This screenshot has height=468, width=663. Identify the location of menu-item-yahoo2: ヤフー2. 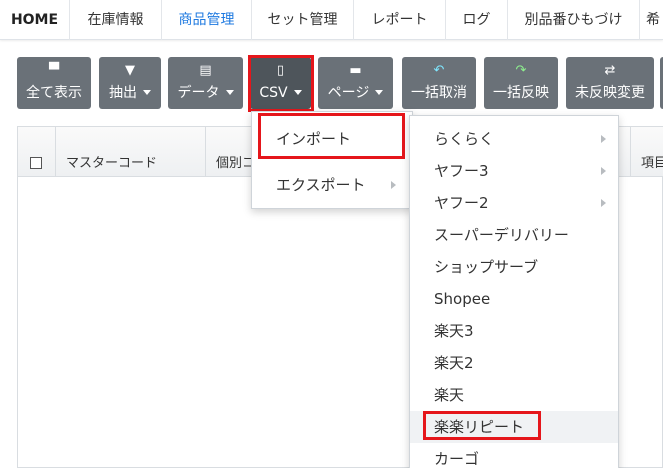
(514, 203).